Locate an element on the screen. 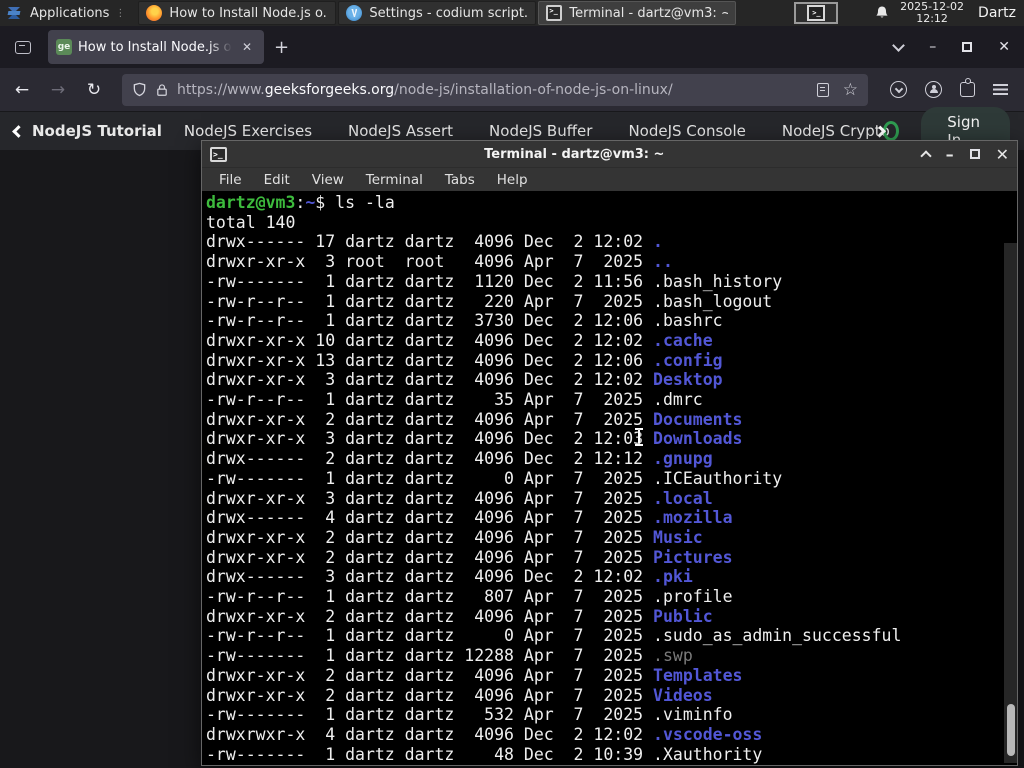  extensions-icon is located at coordinates (967, 87).